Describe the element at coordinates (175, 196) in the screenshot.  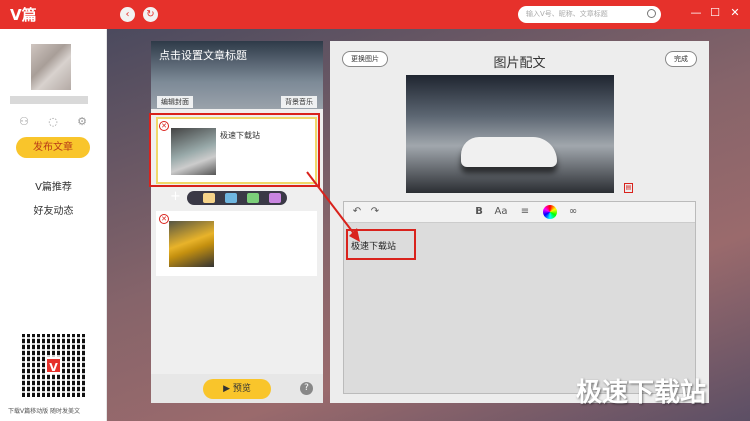
I see `add-icon: +` at that location.